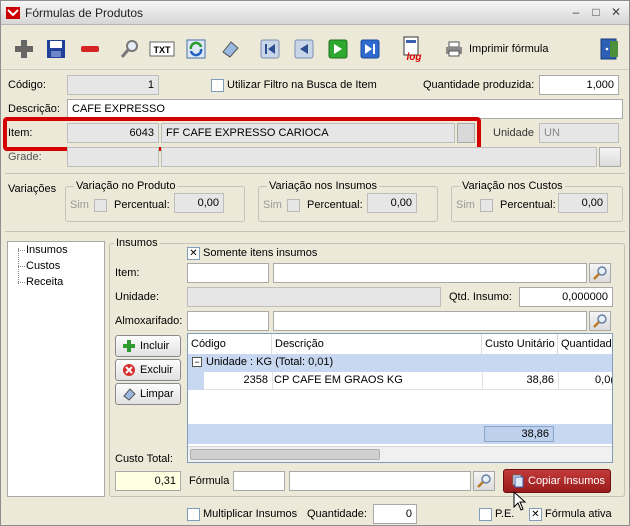  I want to click on variacao-produto-sim-label: Sim, so click(79, 205).